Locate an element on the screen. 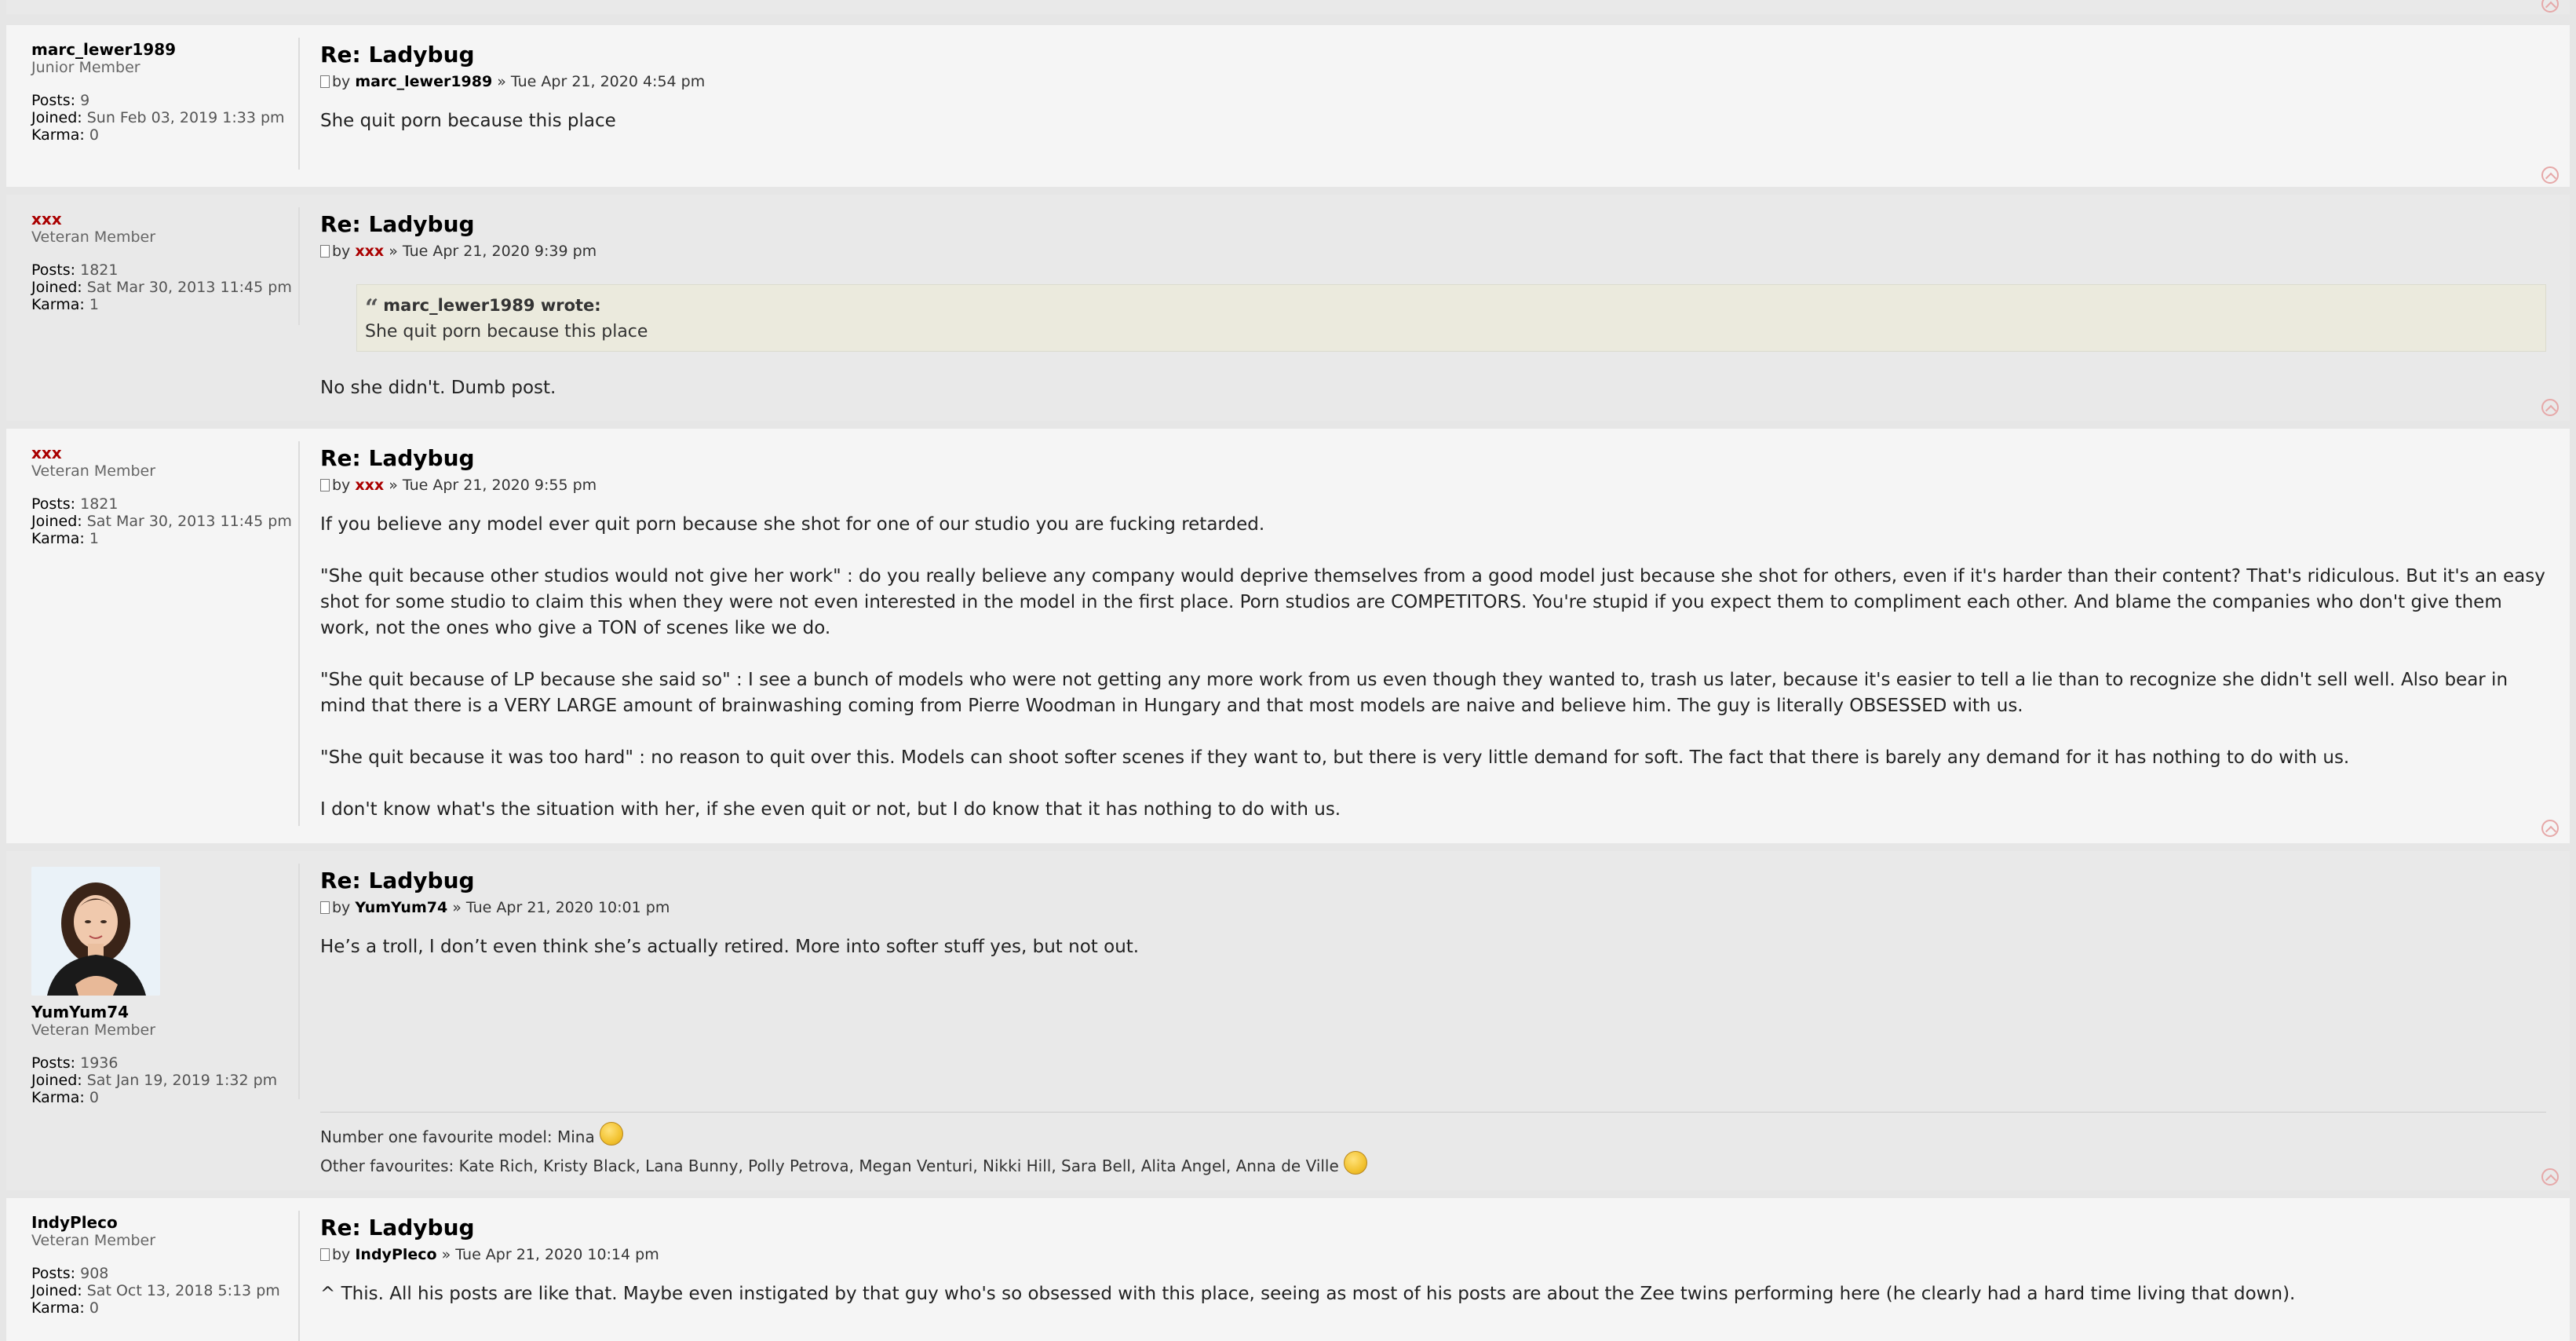 This screenshot has height=1341, width=2576. karma-value: 1 is located at coordinates (94, 538).